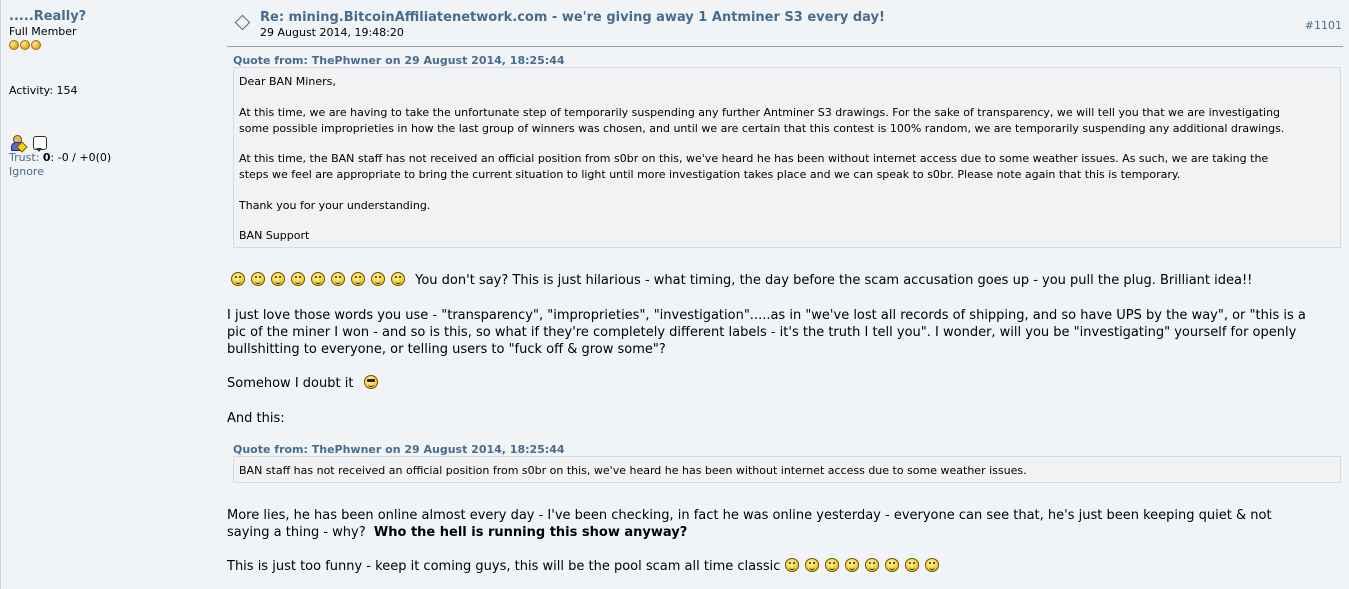 This screenshot has height=589, width=1349. I want to click on post-subject-icon, so click(243, 22).